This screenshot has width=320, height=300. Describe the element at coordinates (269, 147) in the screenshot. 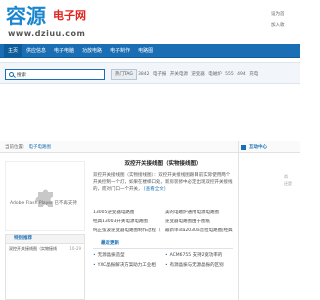

I see `sidebar-header: 互动中心` at that location.